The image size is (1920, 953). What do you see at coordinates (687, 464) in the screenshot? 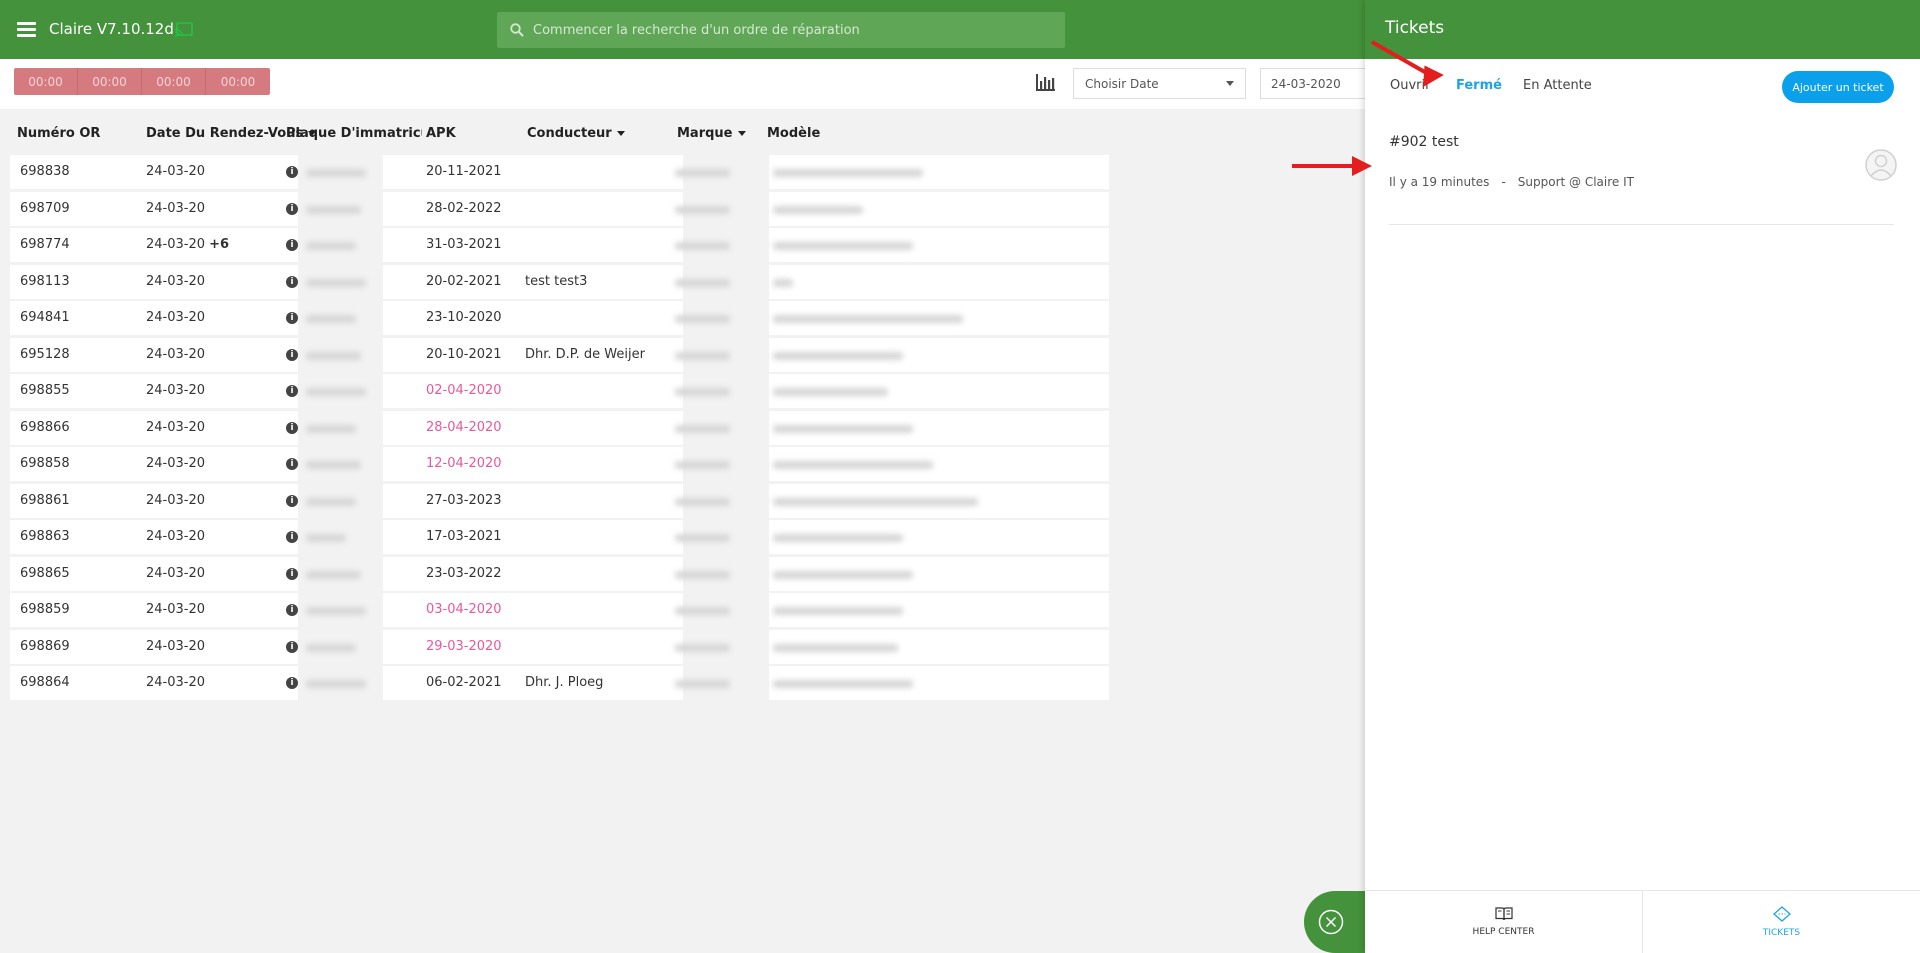
I see `table-row: 698858 24-03-20 i 12-04-2020` at bounding box center [687, 464].